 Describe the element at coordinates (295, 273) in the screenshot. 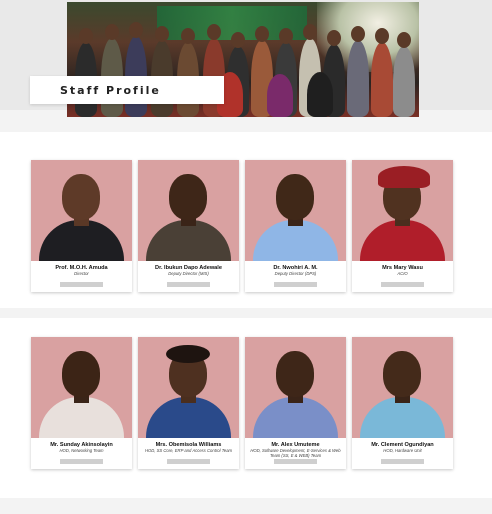

I see `staff-role: Deputy Director (DPS)` at that location.